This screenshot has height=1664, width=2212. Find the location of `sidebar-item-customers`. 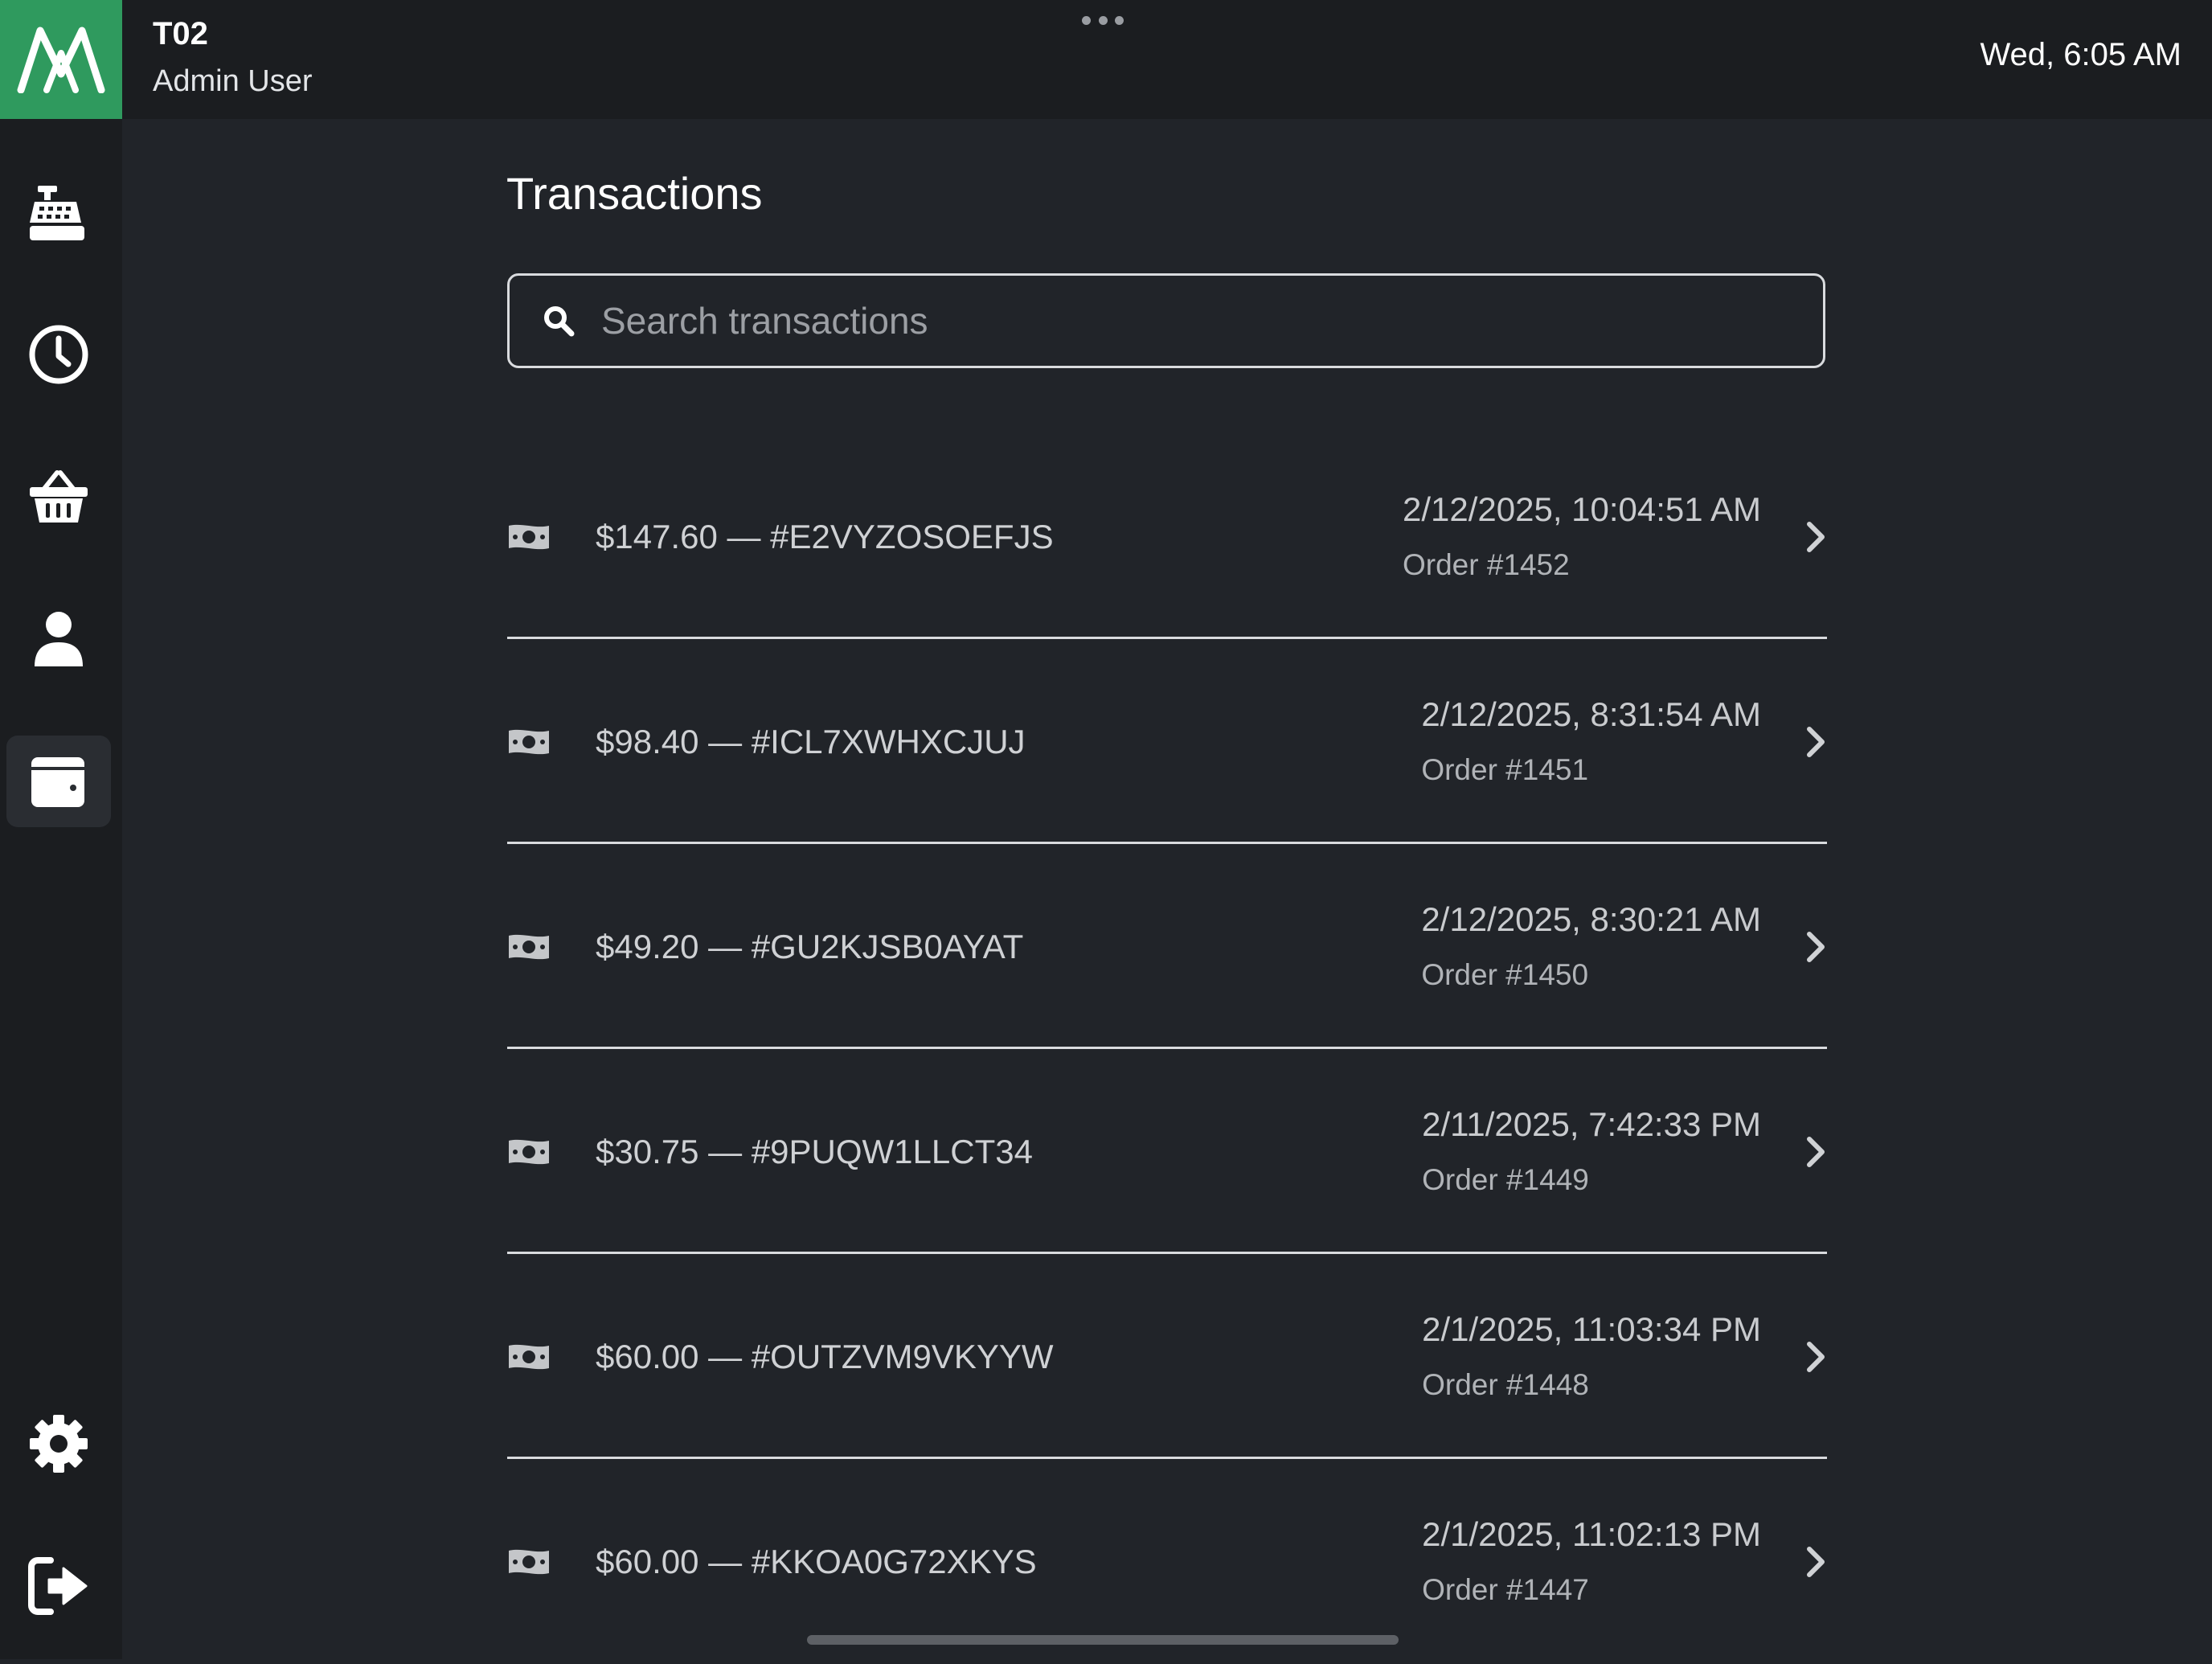

sidebar-item-customers is located at coordinates (58, 639).